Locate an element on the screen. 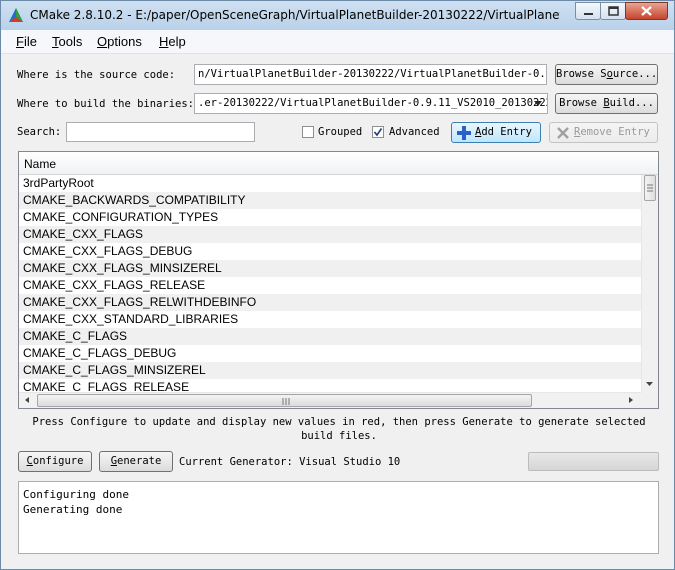 The image size is (675, 570). log-line: Configuring done is located at coordinates (76, 494).